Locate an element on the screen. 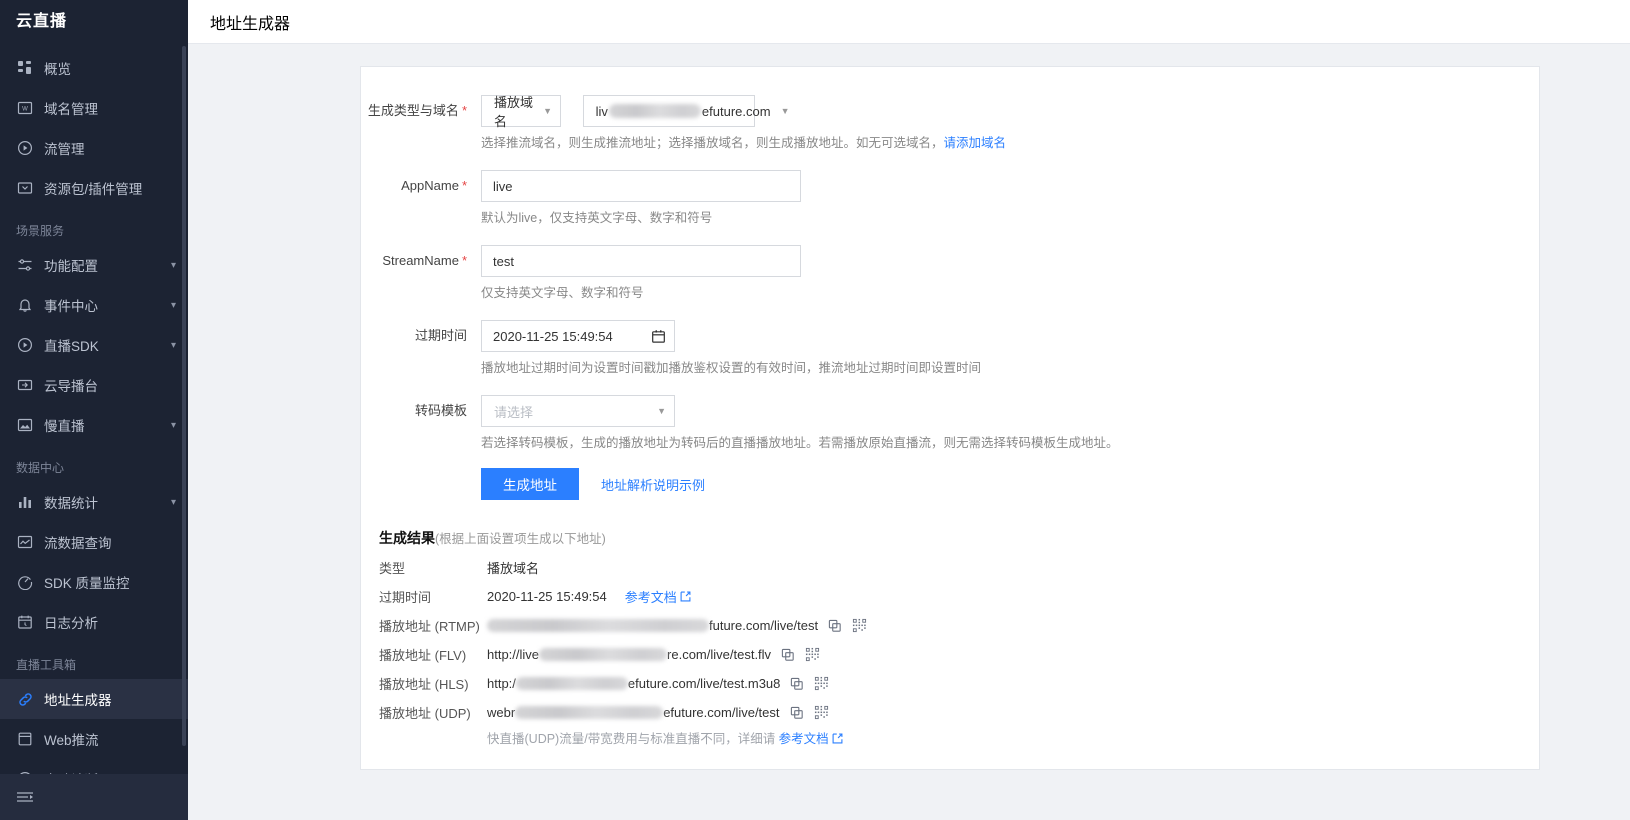 The image size is (1630, 820). result-label: 播放地址 (UDP) is located at coordinates (425, 713).